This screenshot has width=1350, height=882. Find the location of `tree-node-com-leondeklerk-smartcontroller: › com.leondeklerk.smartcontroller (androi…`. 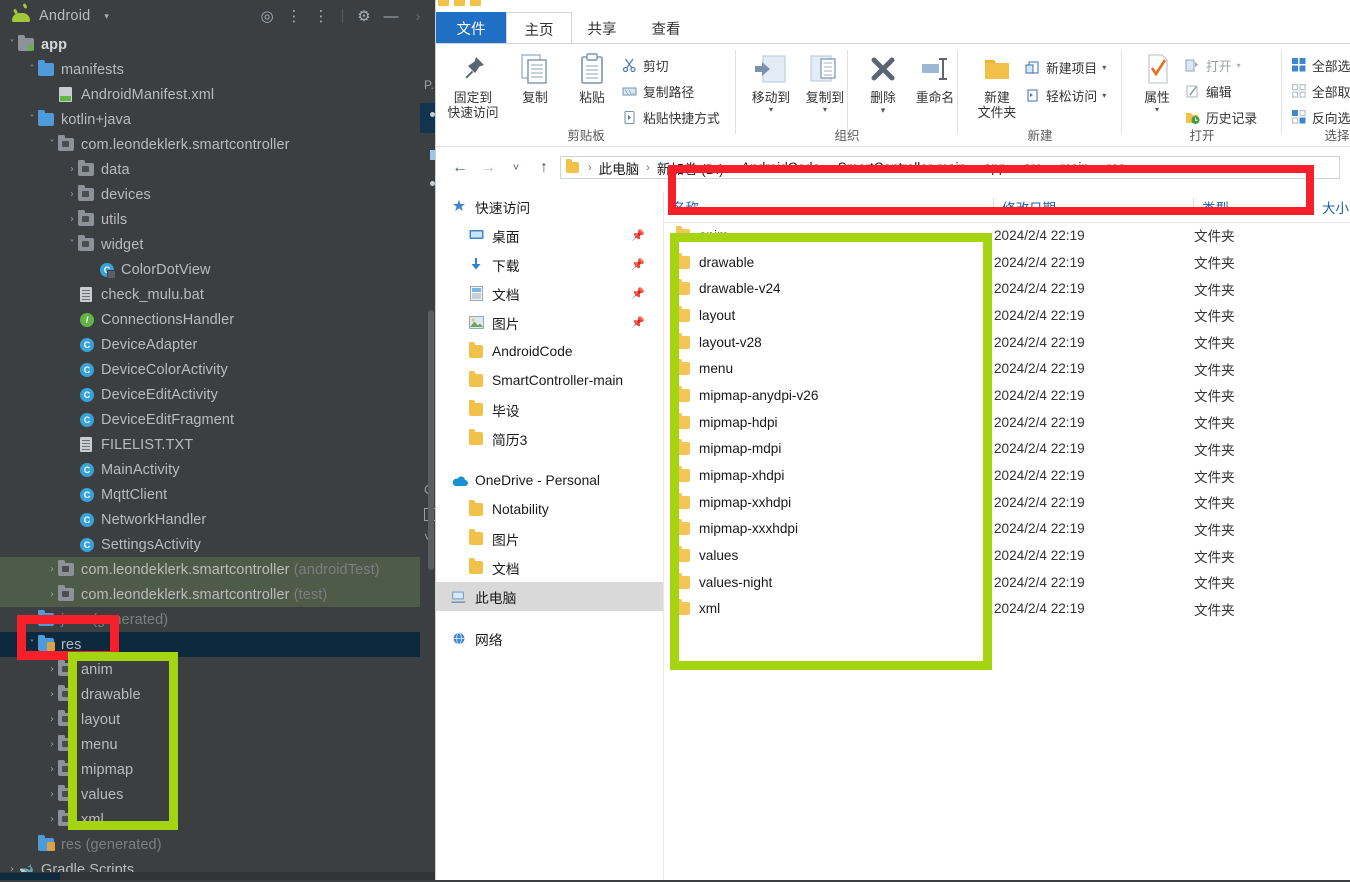

tree-node-com-leondeklerk-smartcontroller: › com.leondeklerk.smartcontroller (androi… is located at coordinates (217, 569).